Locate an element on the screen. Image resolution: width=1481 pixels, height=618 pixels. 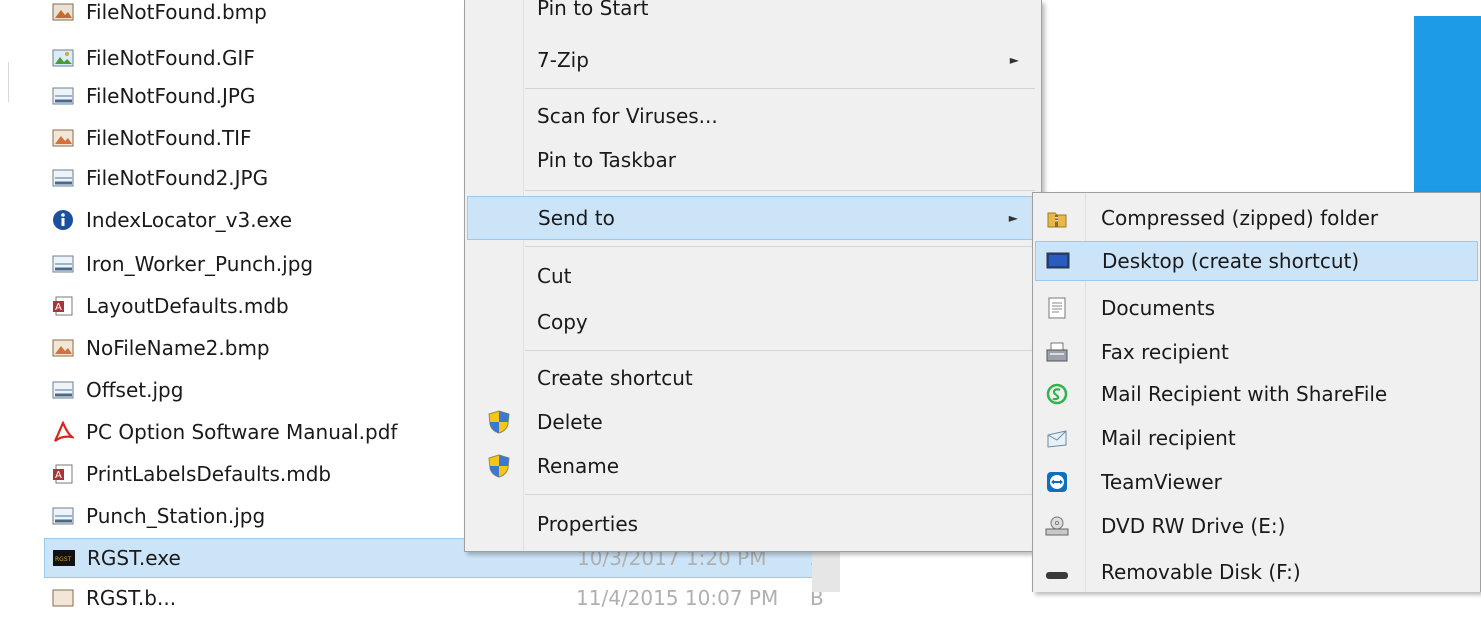
file-name: FileNotFound.bmp is located at coordinates (176, 12).